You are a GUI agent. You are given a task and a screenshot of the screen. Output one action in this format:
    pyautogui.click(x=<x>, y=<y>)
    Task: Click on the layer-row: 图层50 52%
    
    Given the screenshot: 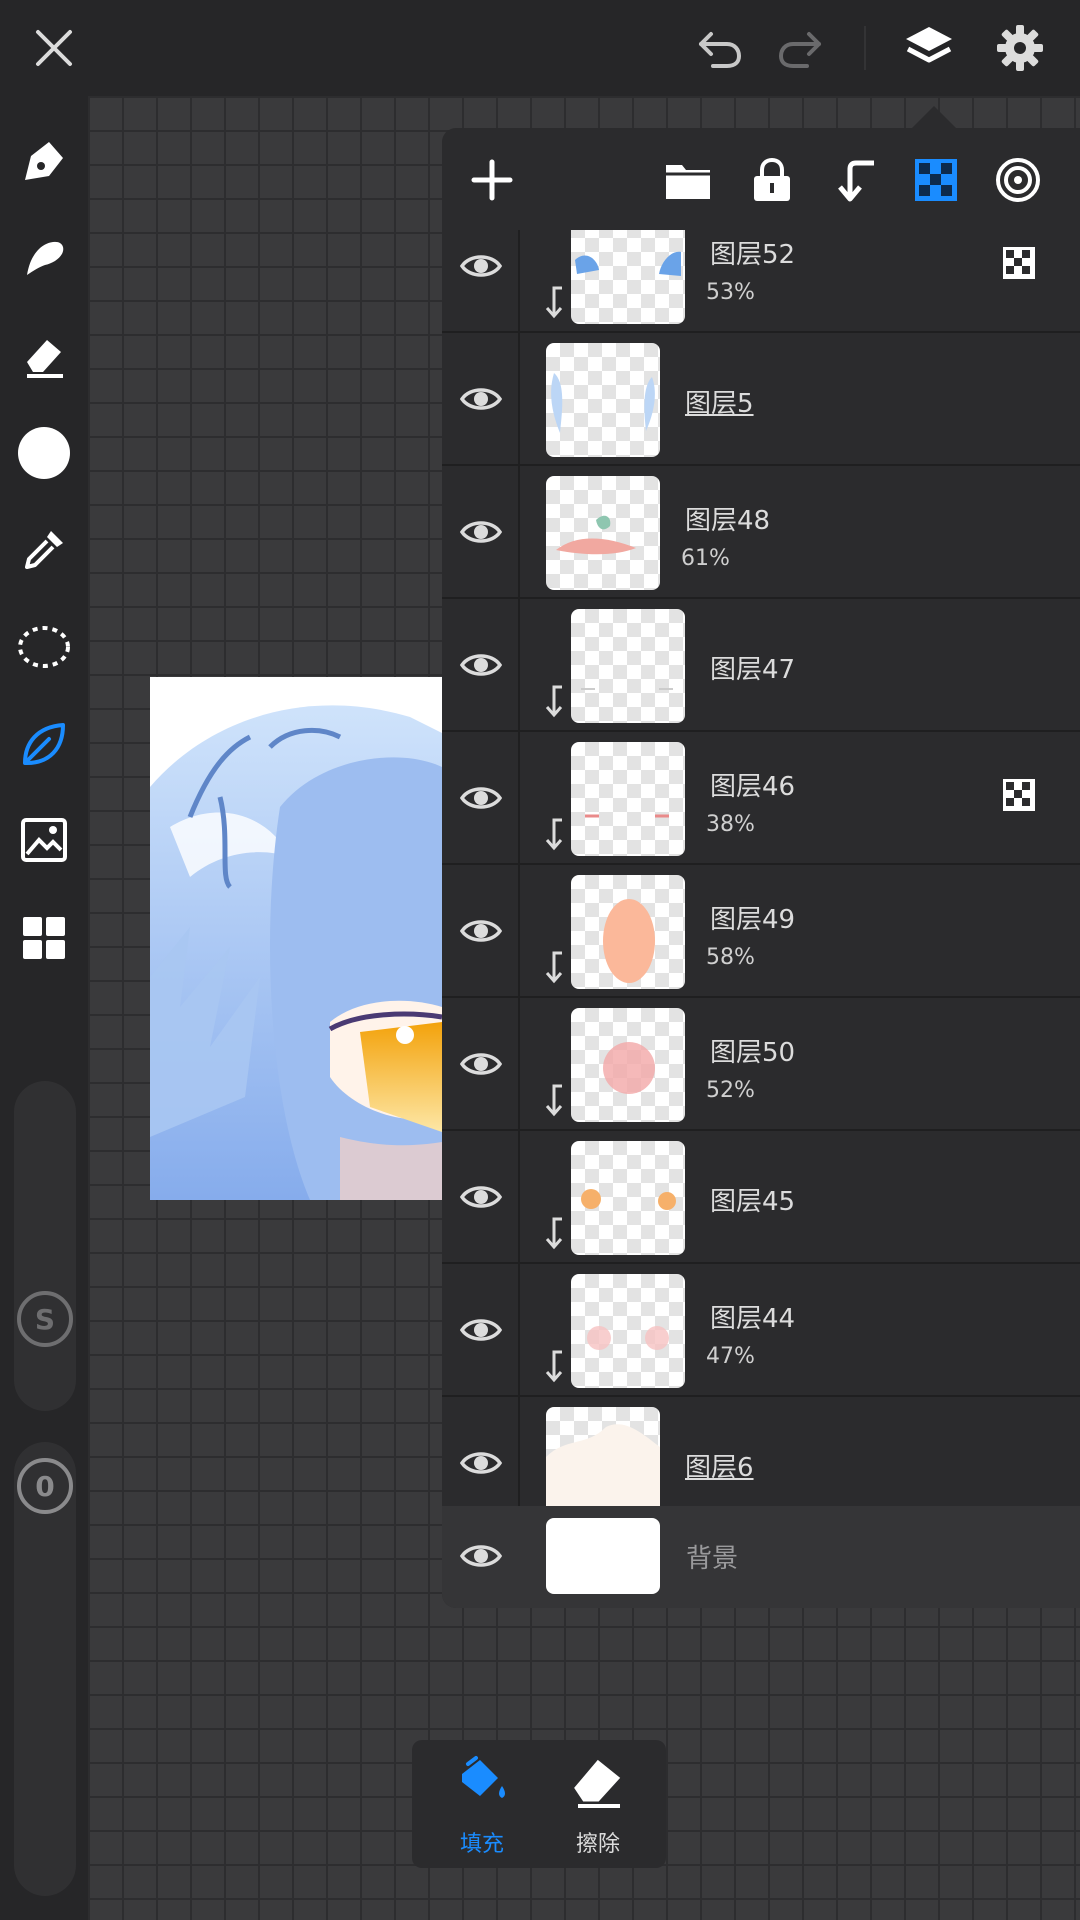 What is the action you would take?
    pyautogui.click(x=761, y=1064)
    